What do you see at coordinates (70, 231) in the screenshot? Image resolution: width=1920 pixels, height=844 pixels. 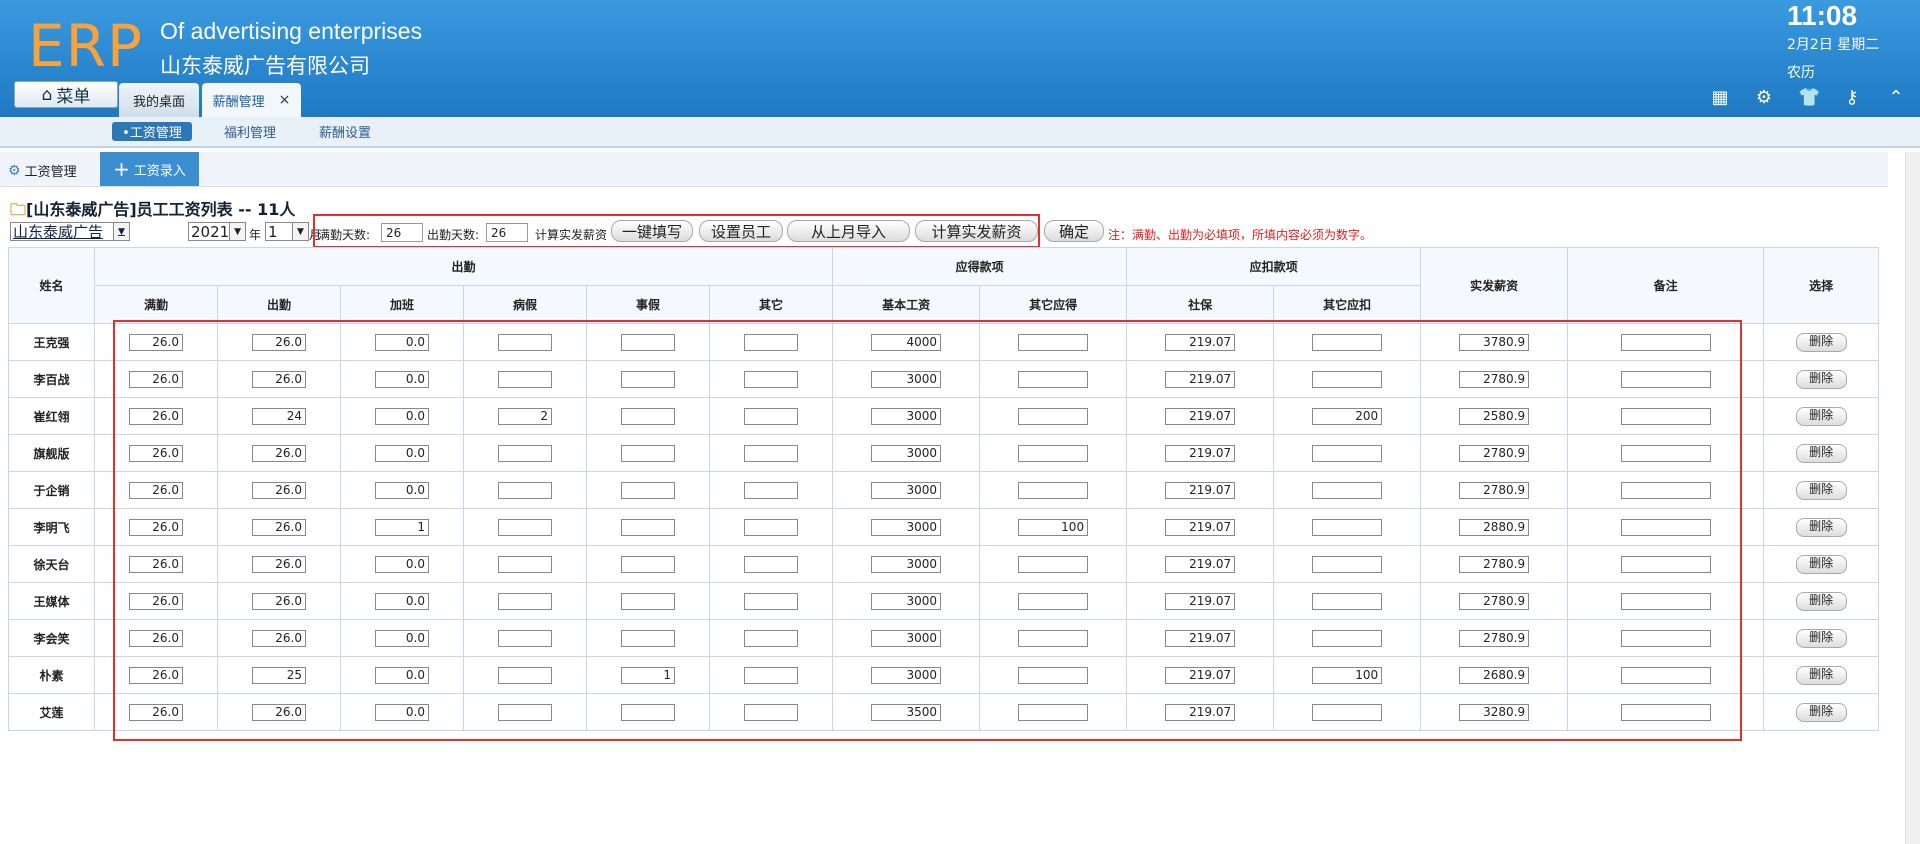 I see `company-select: 山东泰威广告 ▼` at bounding box center [70, 231].